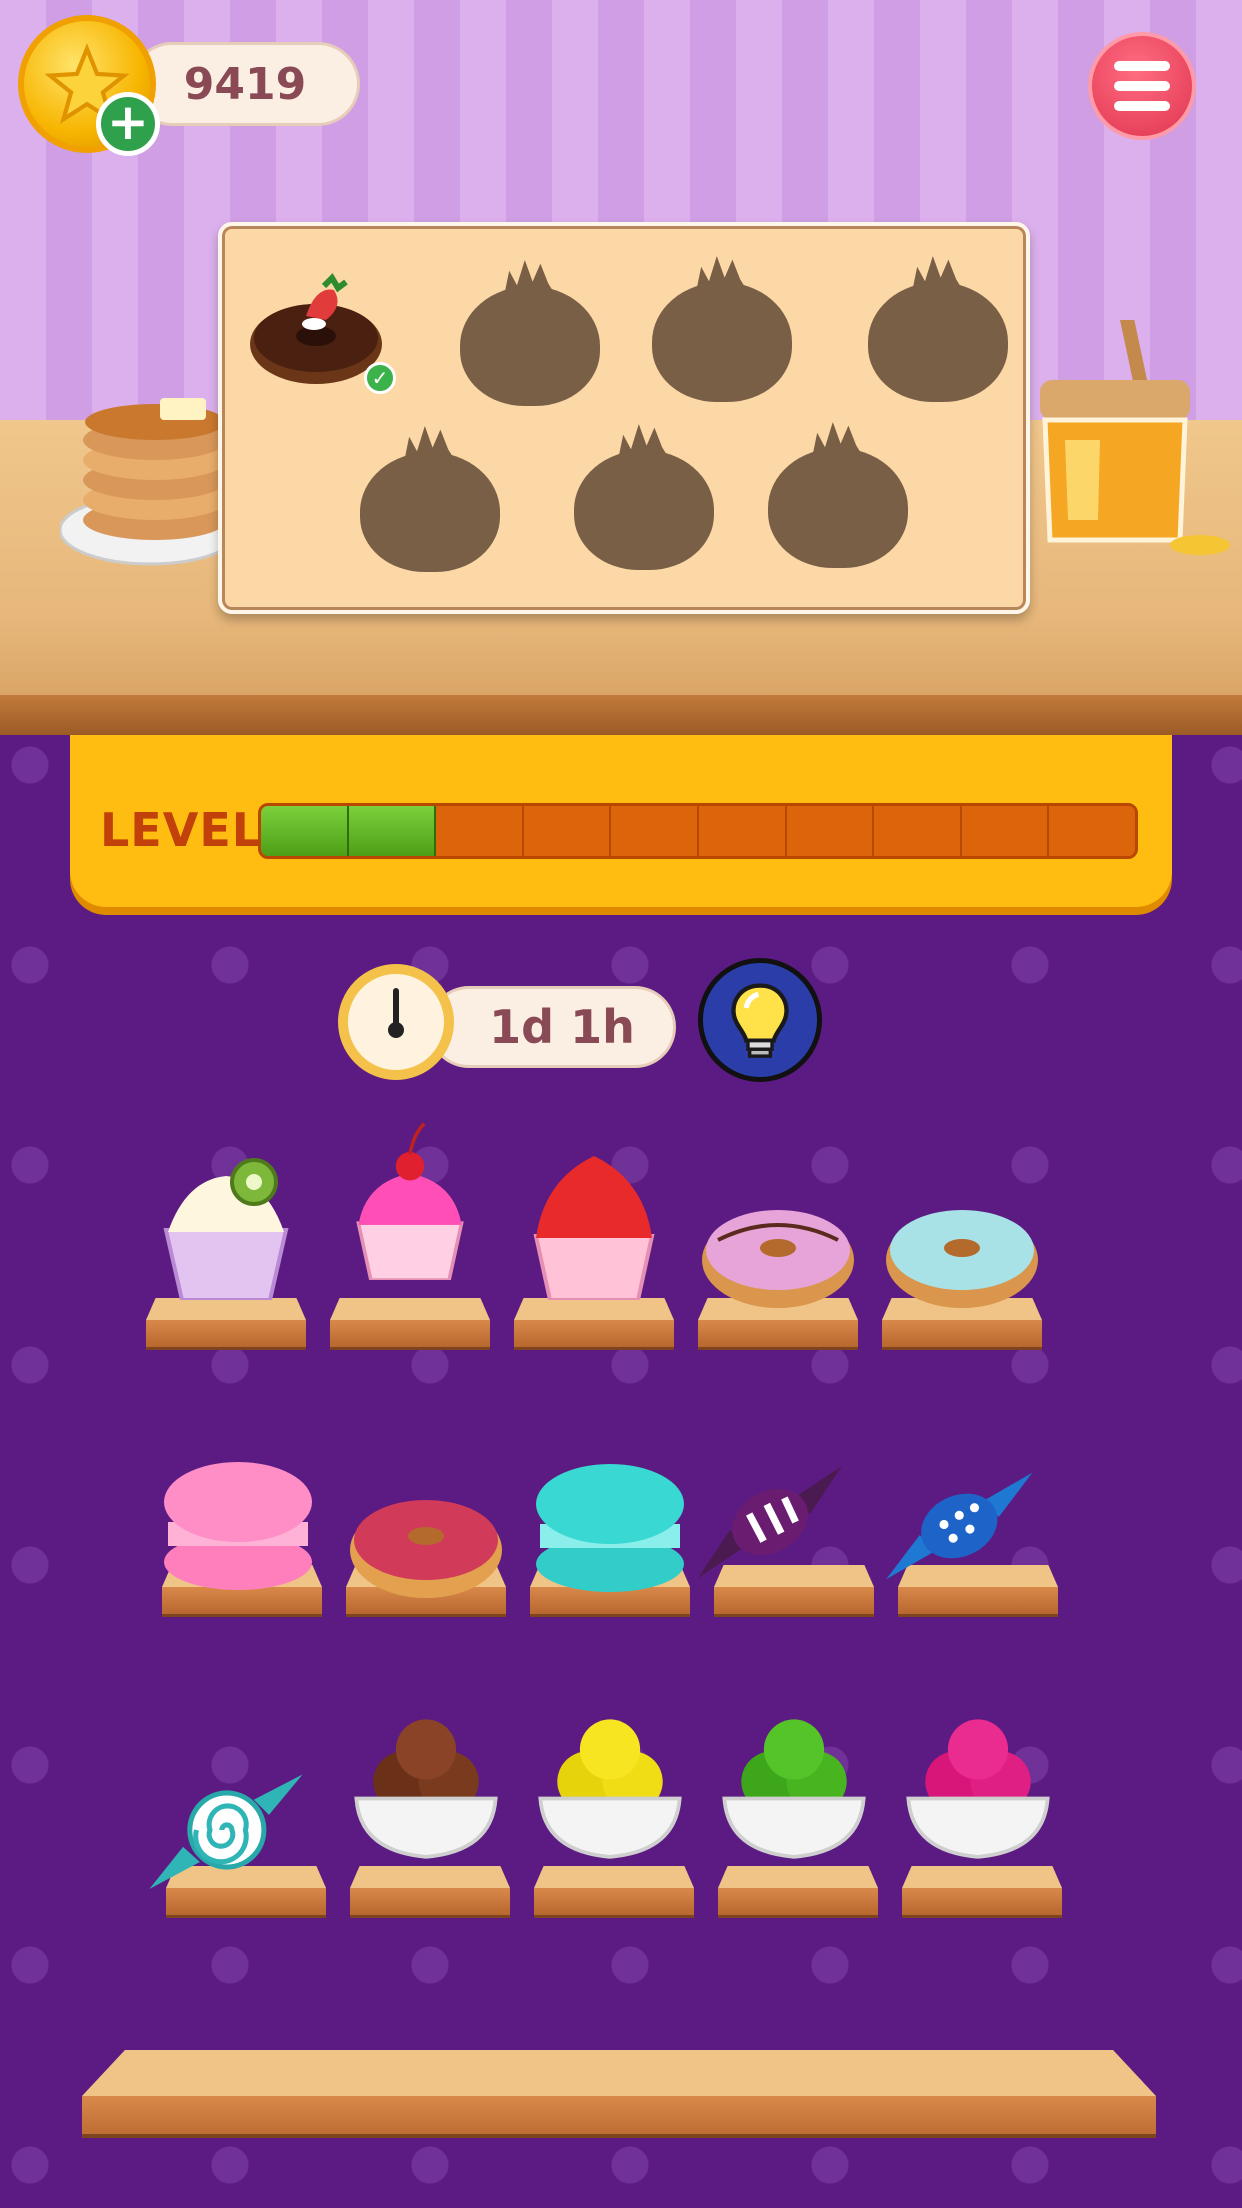  I want to click on light-bulb-icon, so click(760, 1020).